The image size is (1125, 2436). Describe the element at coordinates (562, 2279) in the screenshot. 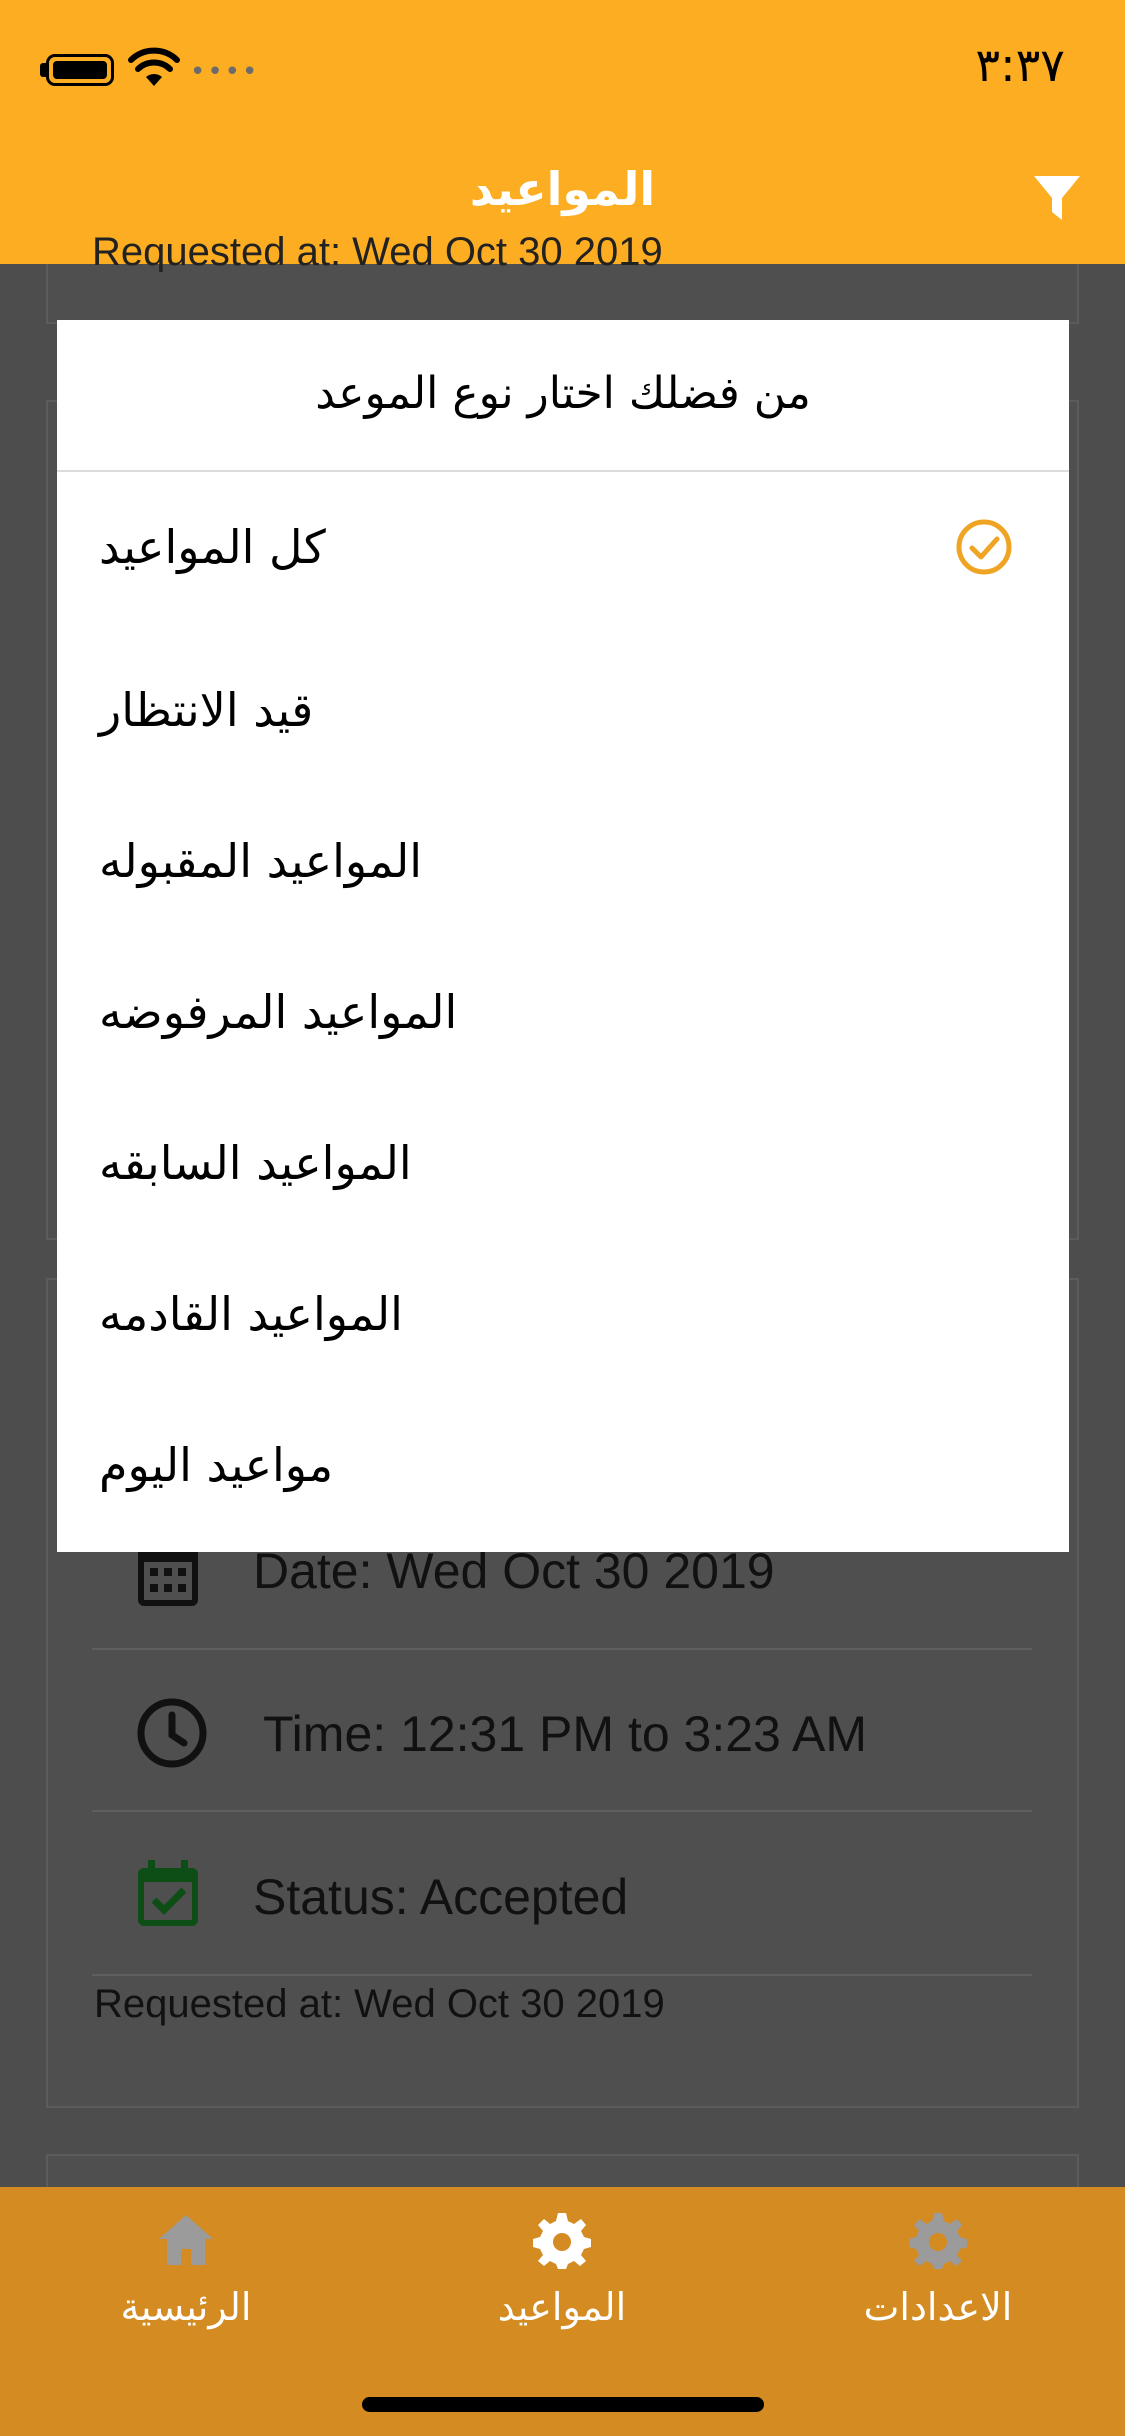

I see `tab-appointments: المواعيد` at that location.